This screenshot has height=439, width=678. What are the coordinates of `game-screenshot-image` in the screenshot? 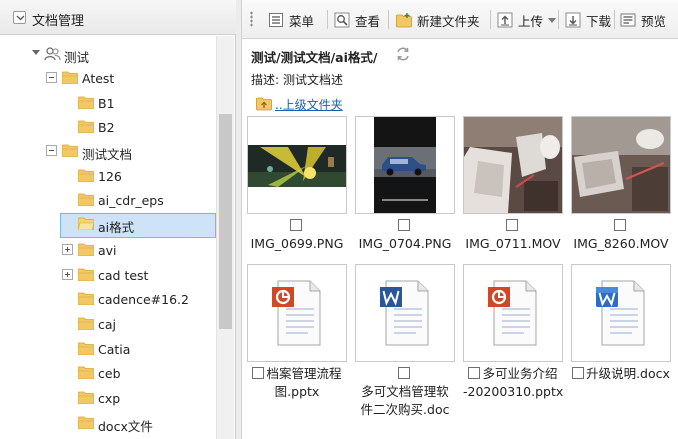 It's located at (297, 165).